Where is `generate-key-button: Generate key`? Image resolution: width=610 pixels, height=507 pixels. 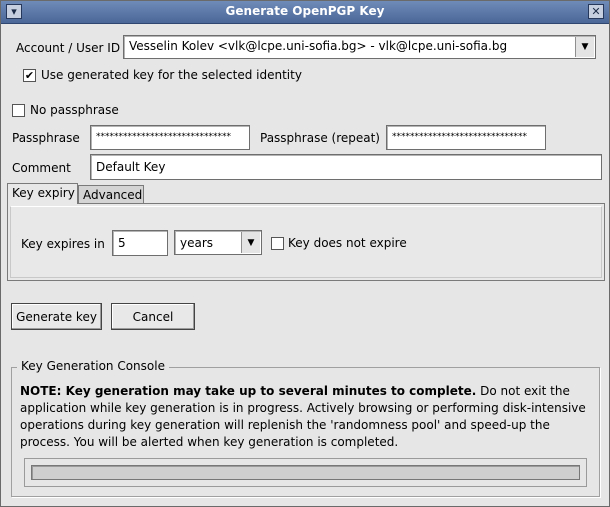
generate-key-button: Generate key is located at coordinates (56, 316).